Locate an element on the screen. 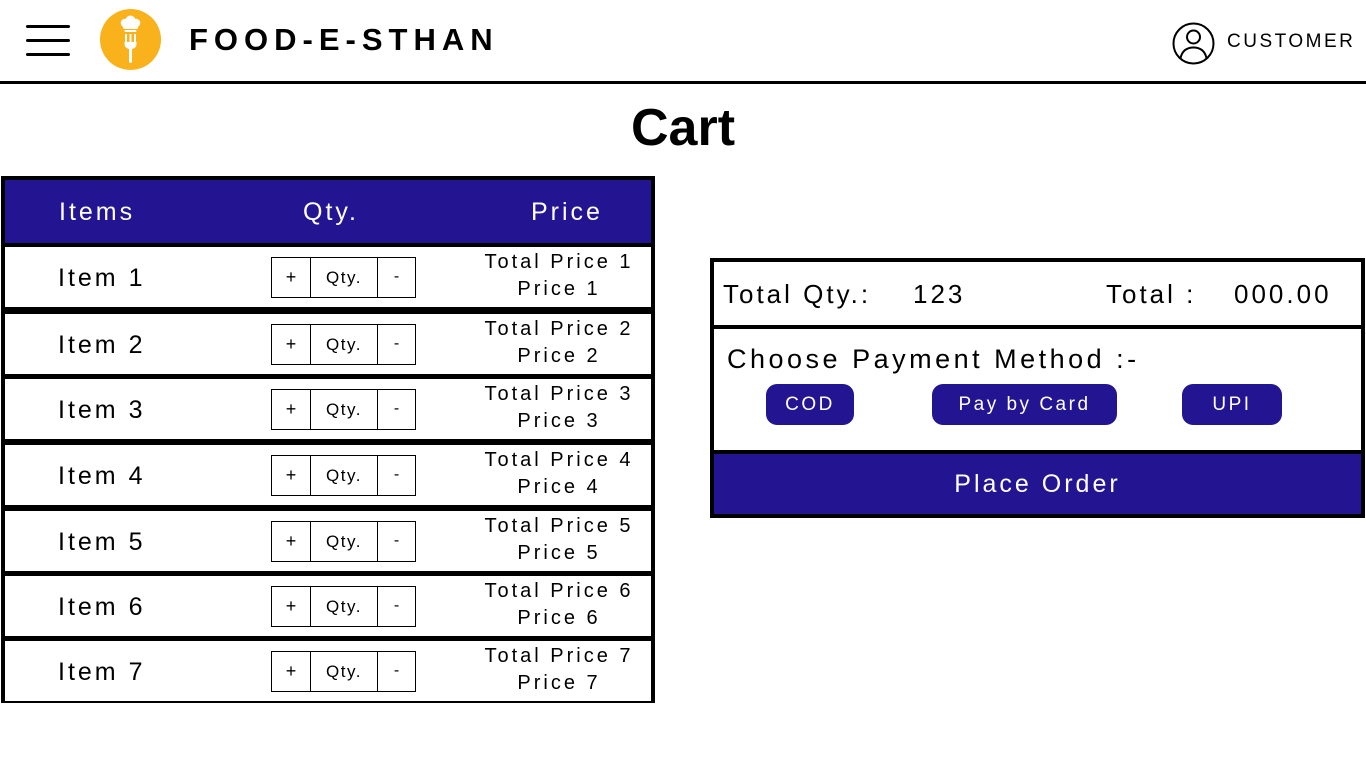 Image resolution: width=1366 pixels, height=768 pixels. total-amount-label: Total : is located at coordinates (1151, 294).